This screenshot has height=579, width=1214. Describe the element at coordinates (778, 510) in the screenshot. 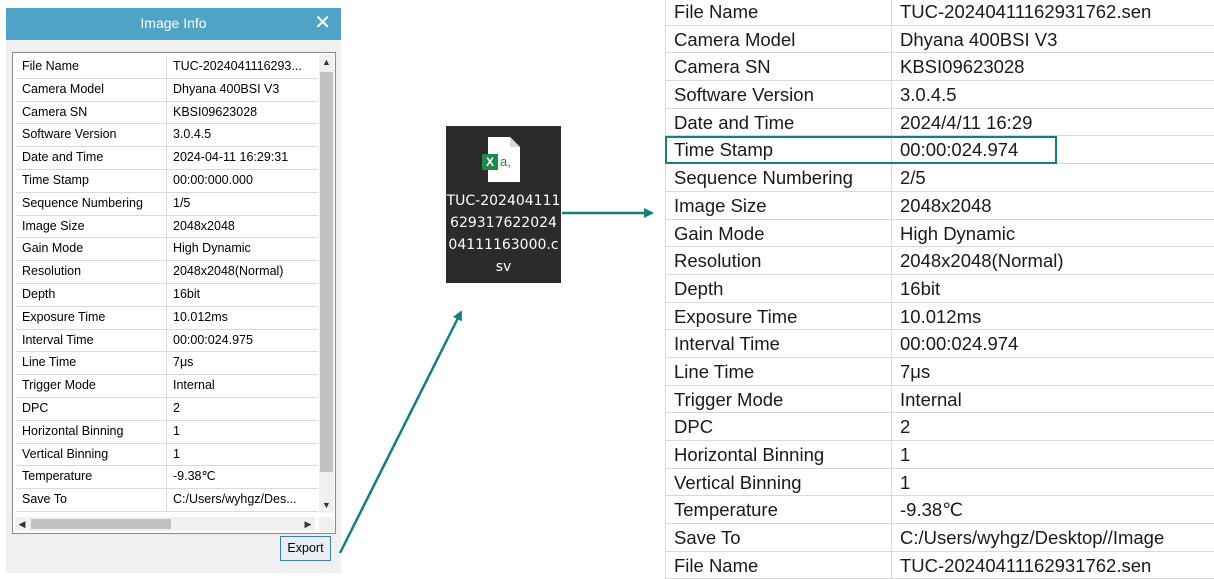

I see `table-key-cell: Temperature` at that location.